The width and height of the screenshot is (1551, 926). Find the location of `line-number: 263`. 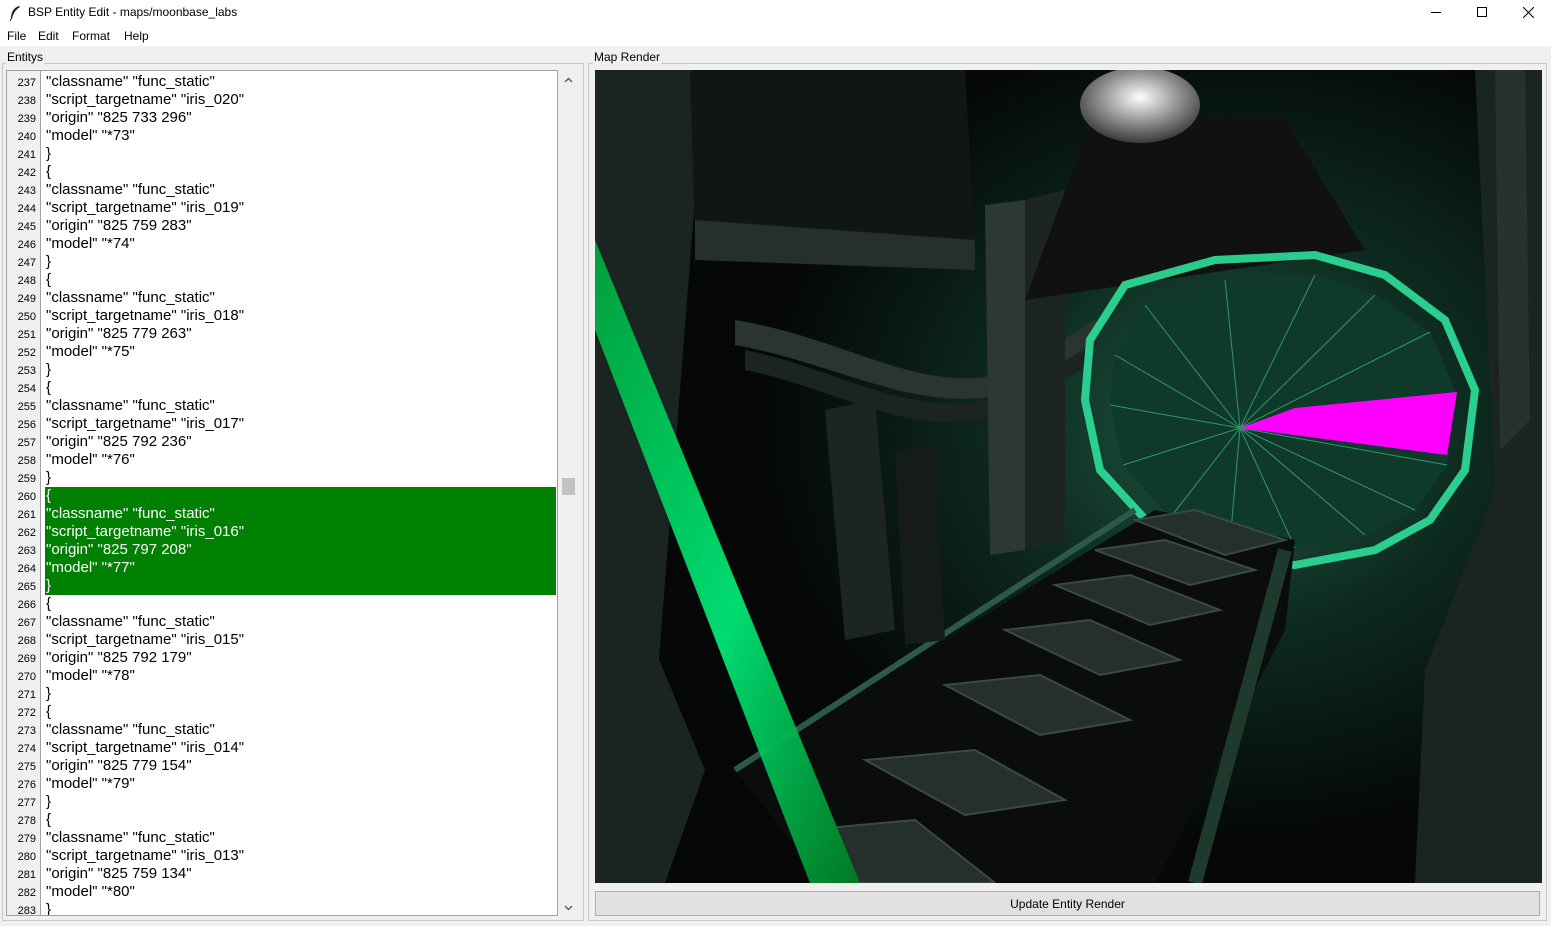

line-number: 263 is located at coordinates (26, 551).